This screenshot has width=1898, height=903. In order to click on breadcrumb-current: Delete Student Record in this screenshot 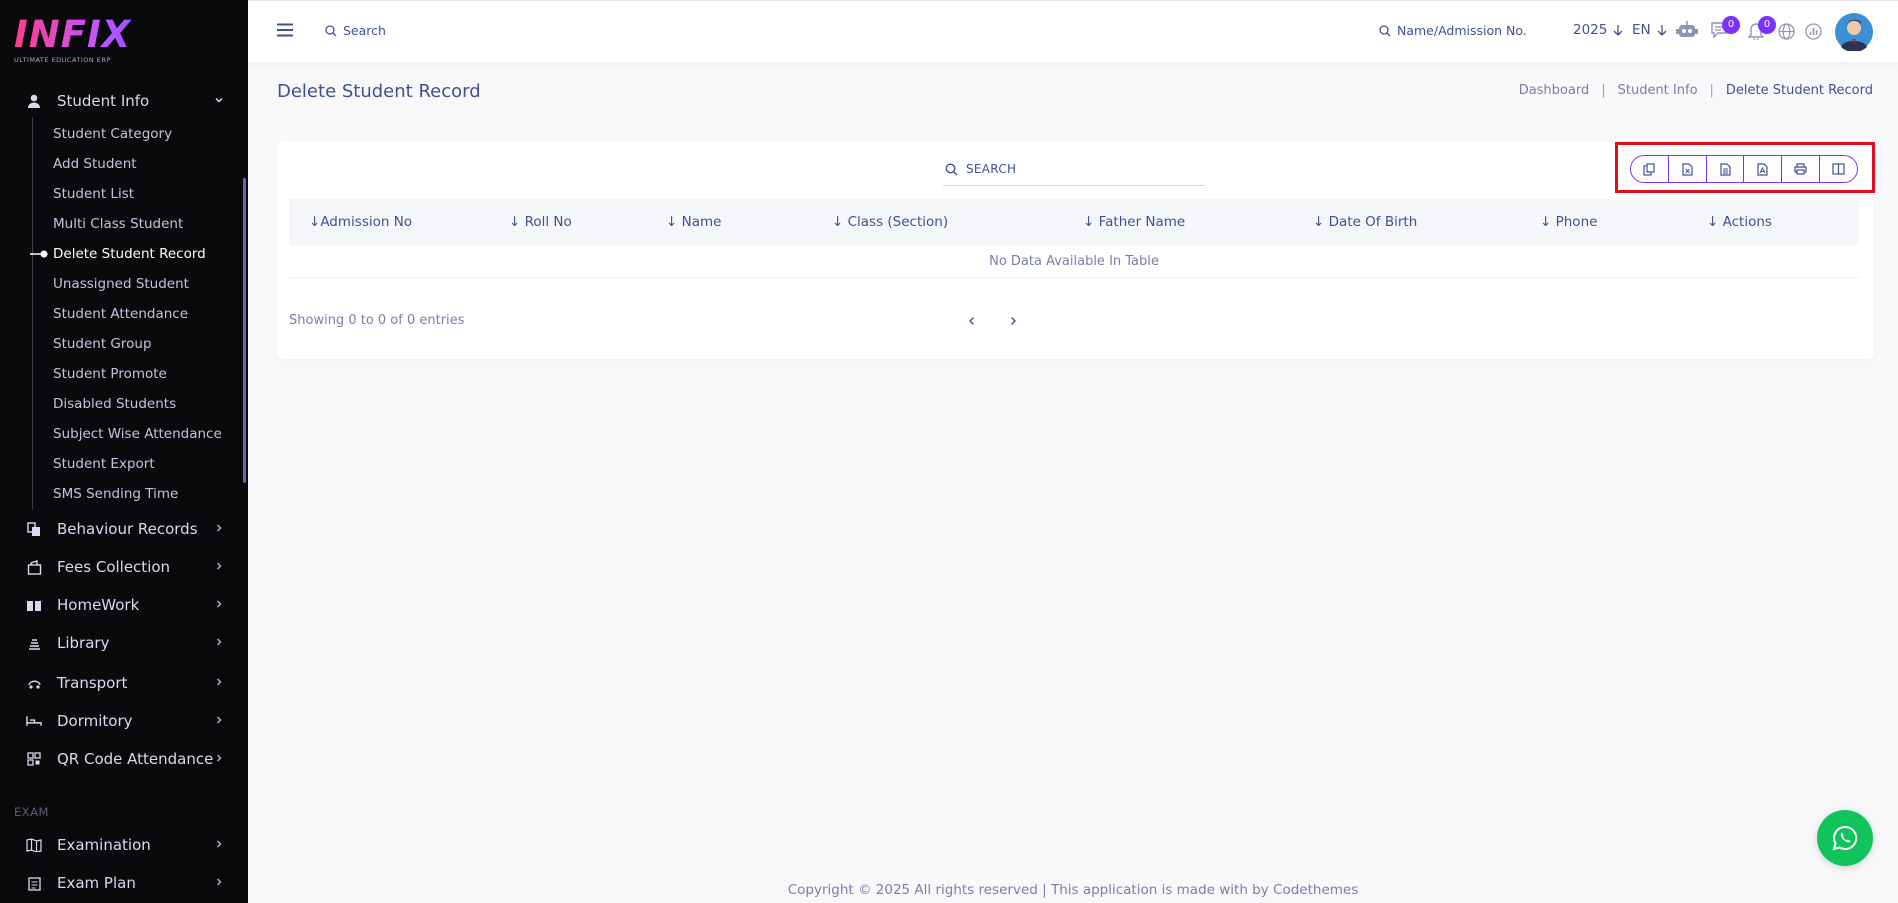, I will do `click(1799, 90)`.